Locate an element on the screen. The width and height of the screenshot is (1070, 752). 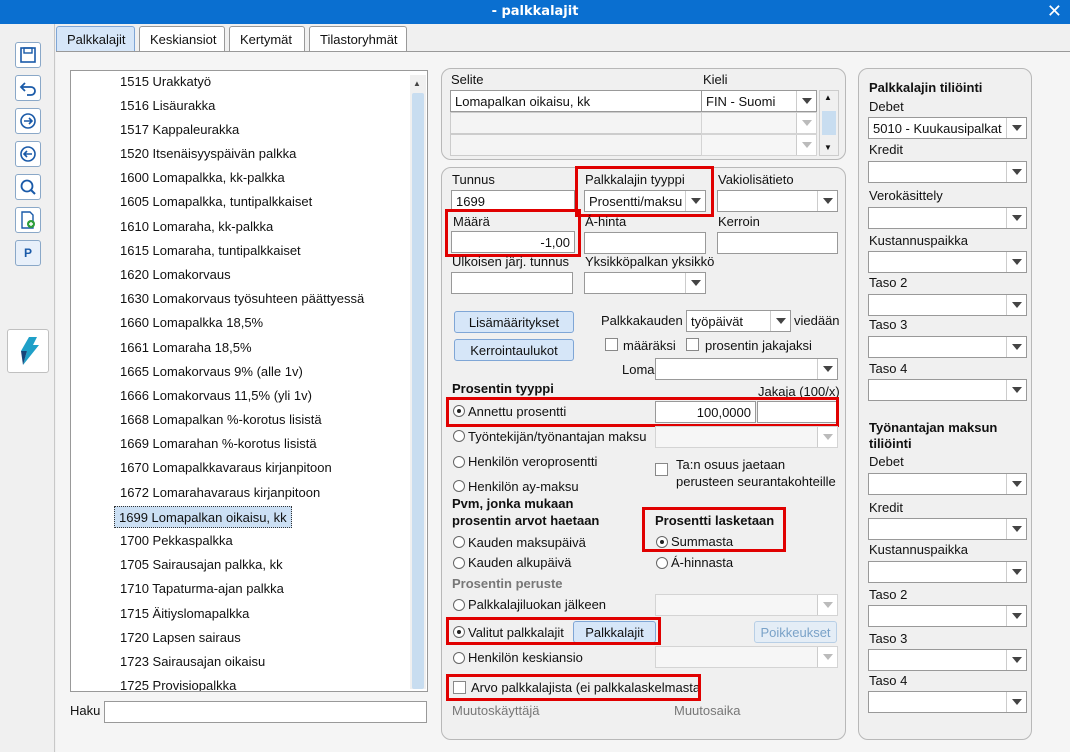
selite-input: Lomapalkan oikaisu, kk is located at coordinates (576, 101).